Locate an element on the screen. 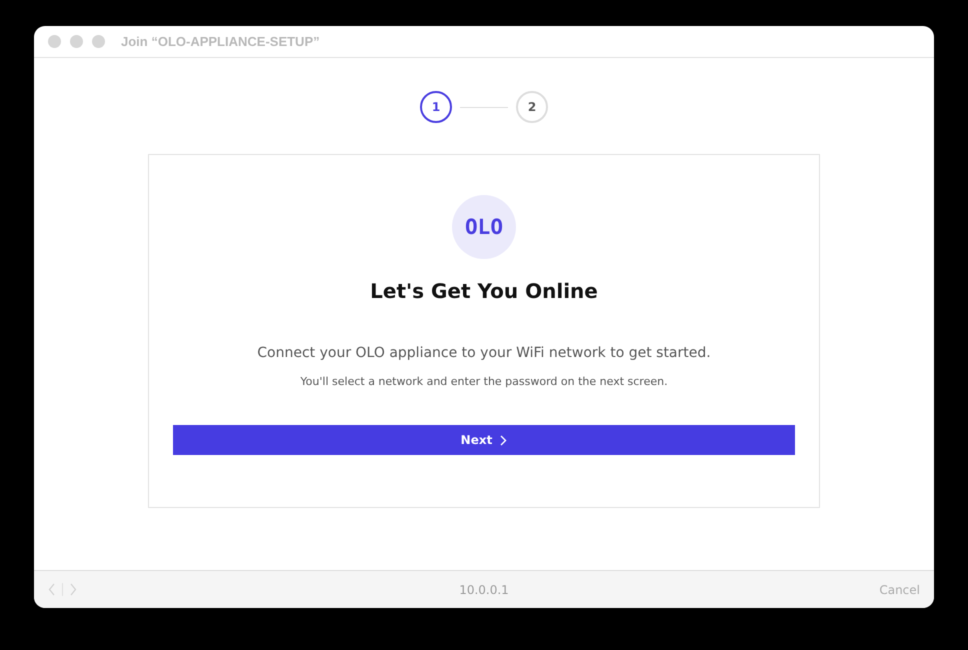  chevron-right-icon is located at coordinates (504, 440).